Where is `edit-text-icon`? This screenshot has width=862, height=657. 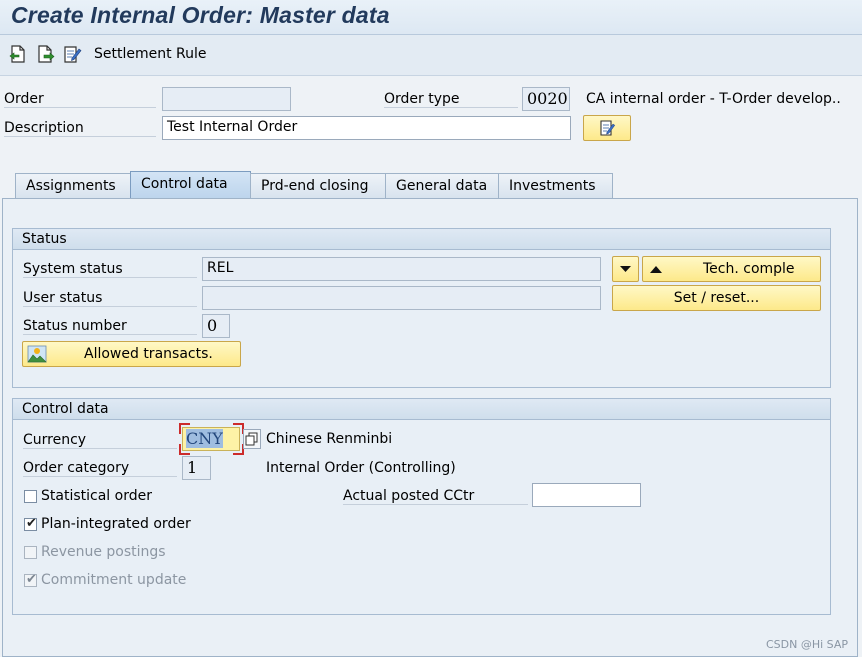
edit-text-icon is located at coordinates (608, 128).